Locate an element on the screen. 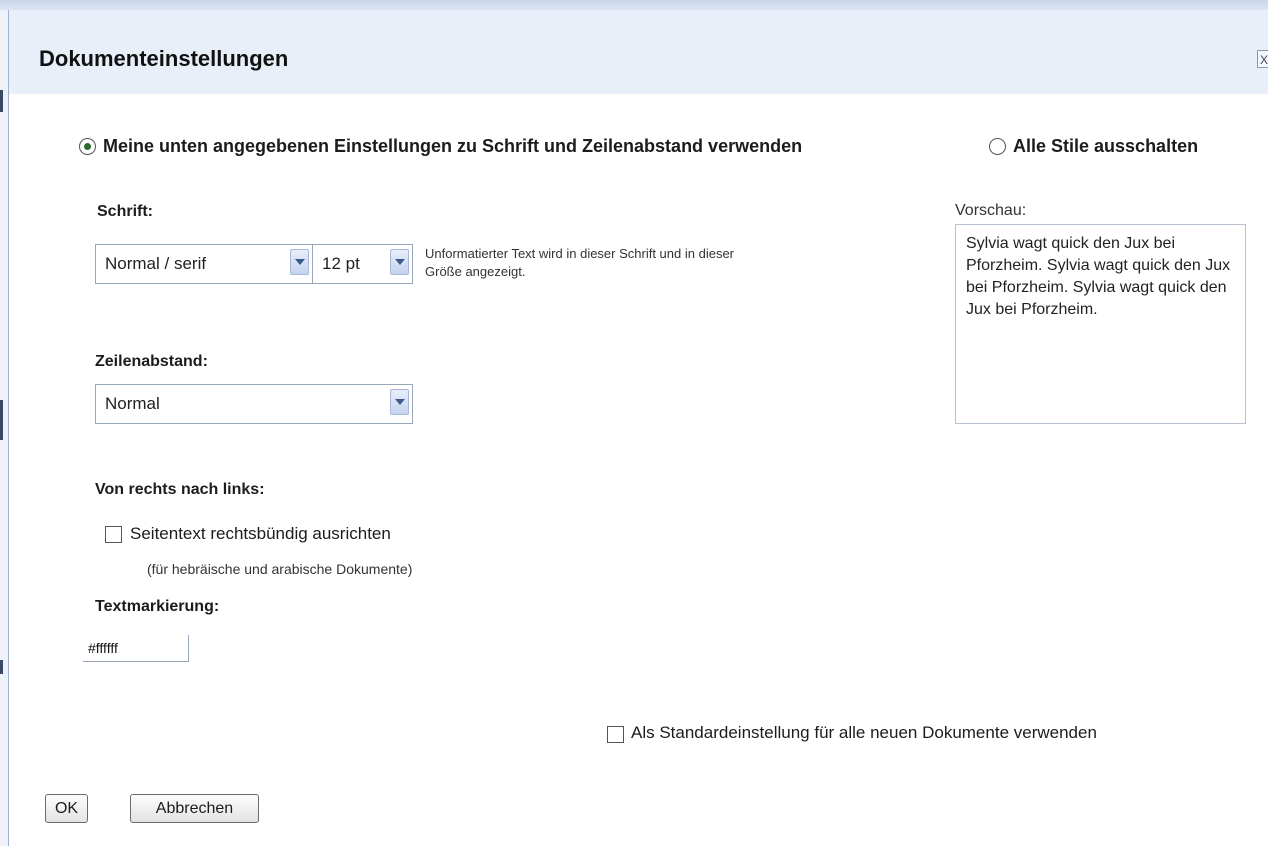  window-top-bar is located at coordinates (634, 5).